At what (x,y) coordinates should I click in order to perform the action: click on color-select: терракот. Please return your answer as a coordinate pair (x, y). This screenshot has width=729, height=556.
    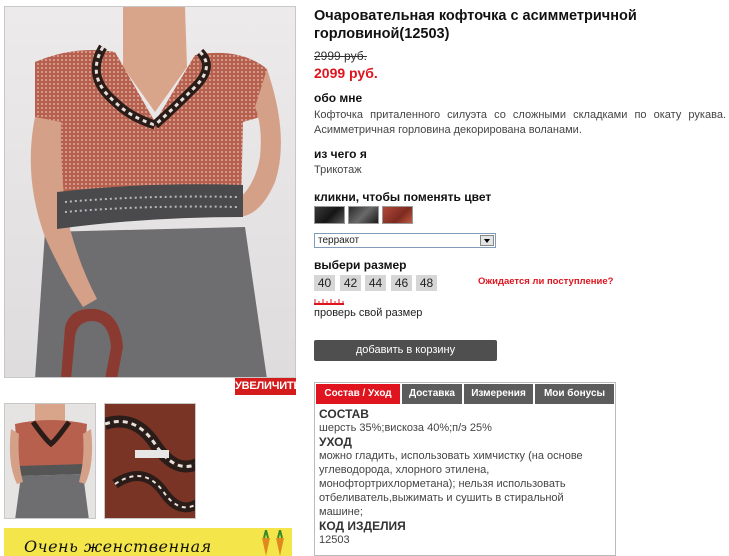
    Looking at the image, I should click on (405, 240).